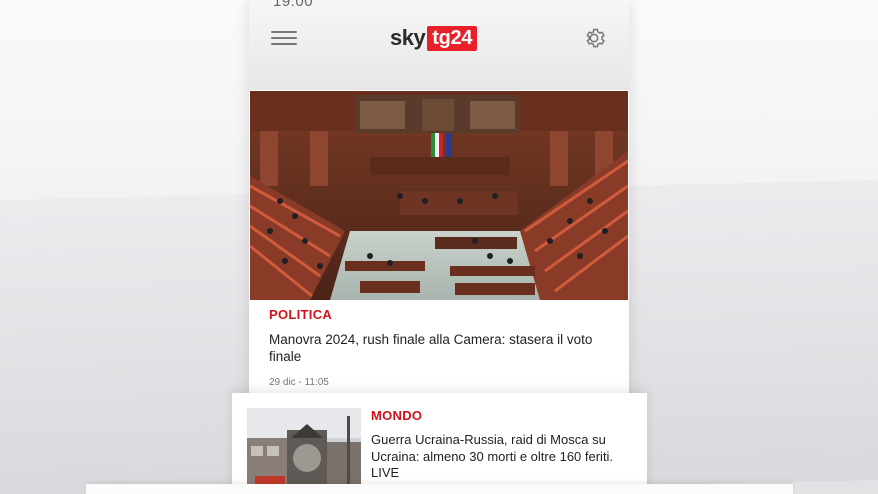 This screenshot has width=878, height=494. I want to click on gear-icon, so click(594, 38).